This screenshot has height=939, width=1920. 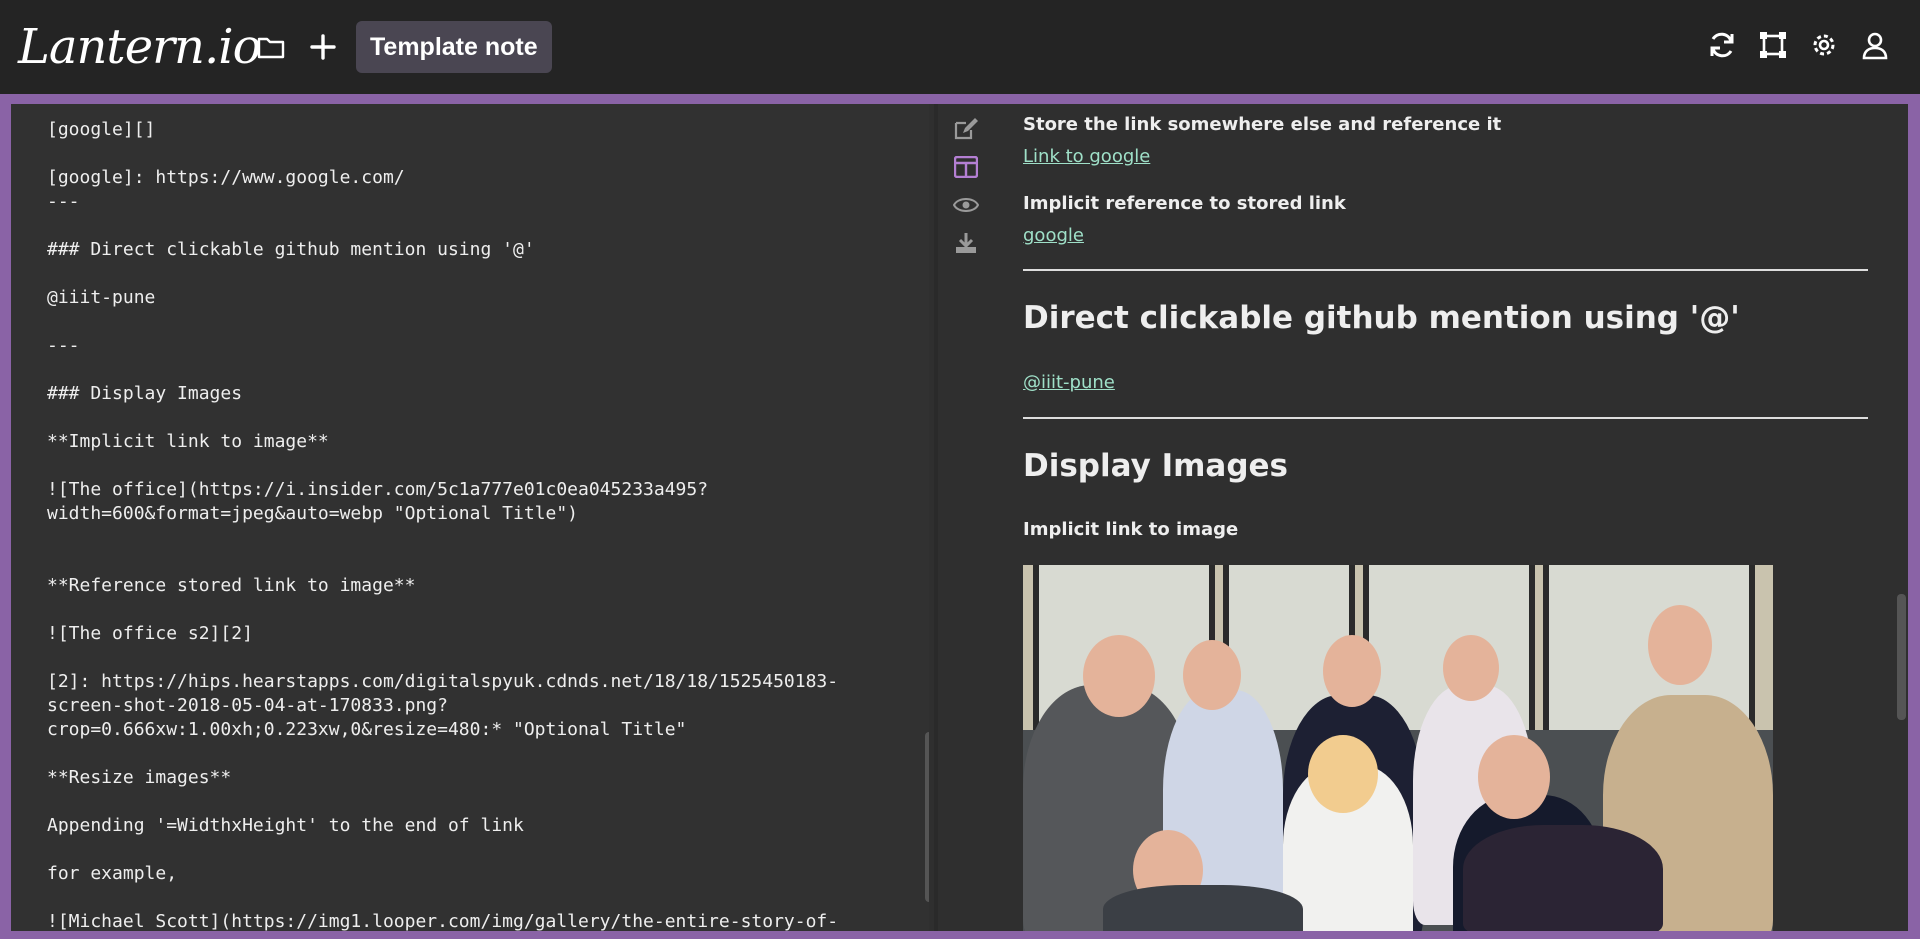 I want to click on download-icon, so click(x=966, y=243).